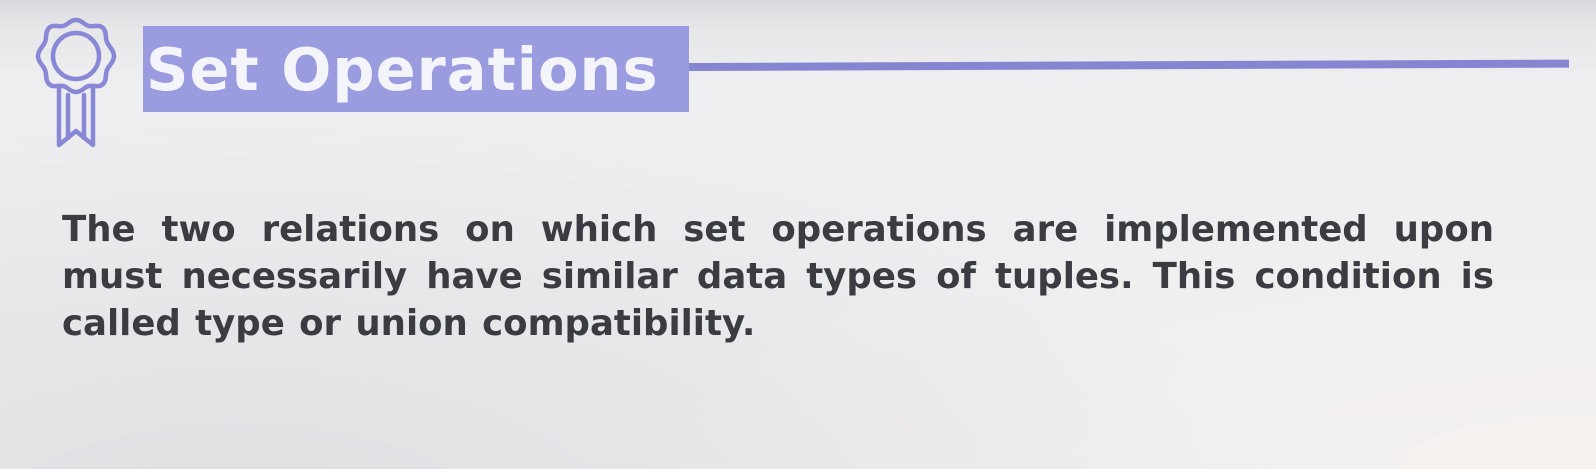 Image resolution: width=1596 pixels, height=469 pixels. I want to click on award-ribbon-icon, so click(76, 82).